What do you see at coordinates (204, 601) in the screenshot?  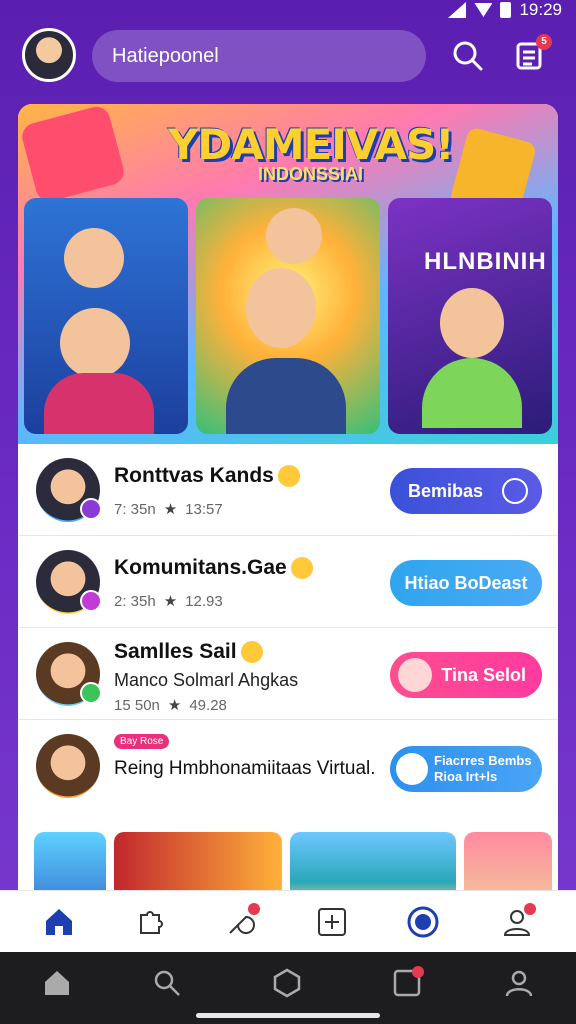 I see `meta-right: 12.93` at bounding box center [204, 601].